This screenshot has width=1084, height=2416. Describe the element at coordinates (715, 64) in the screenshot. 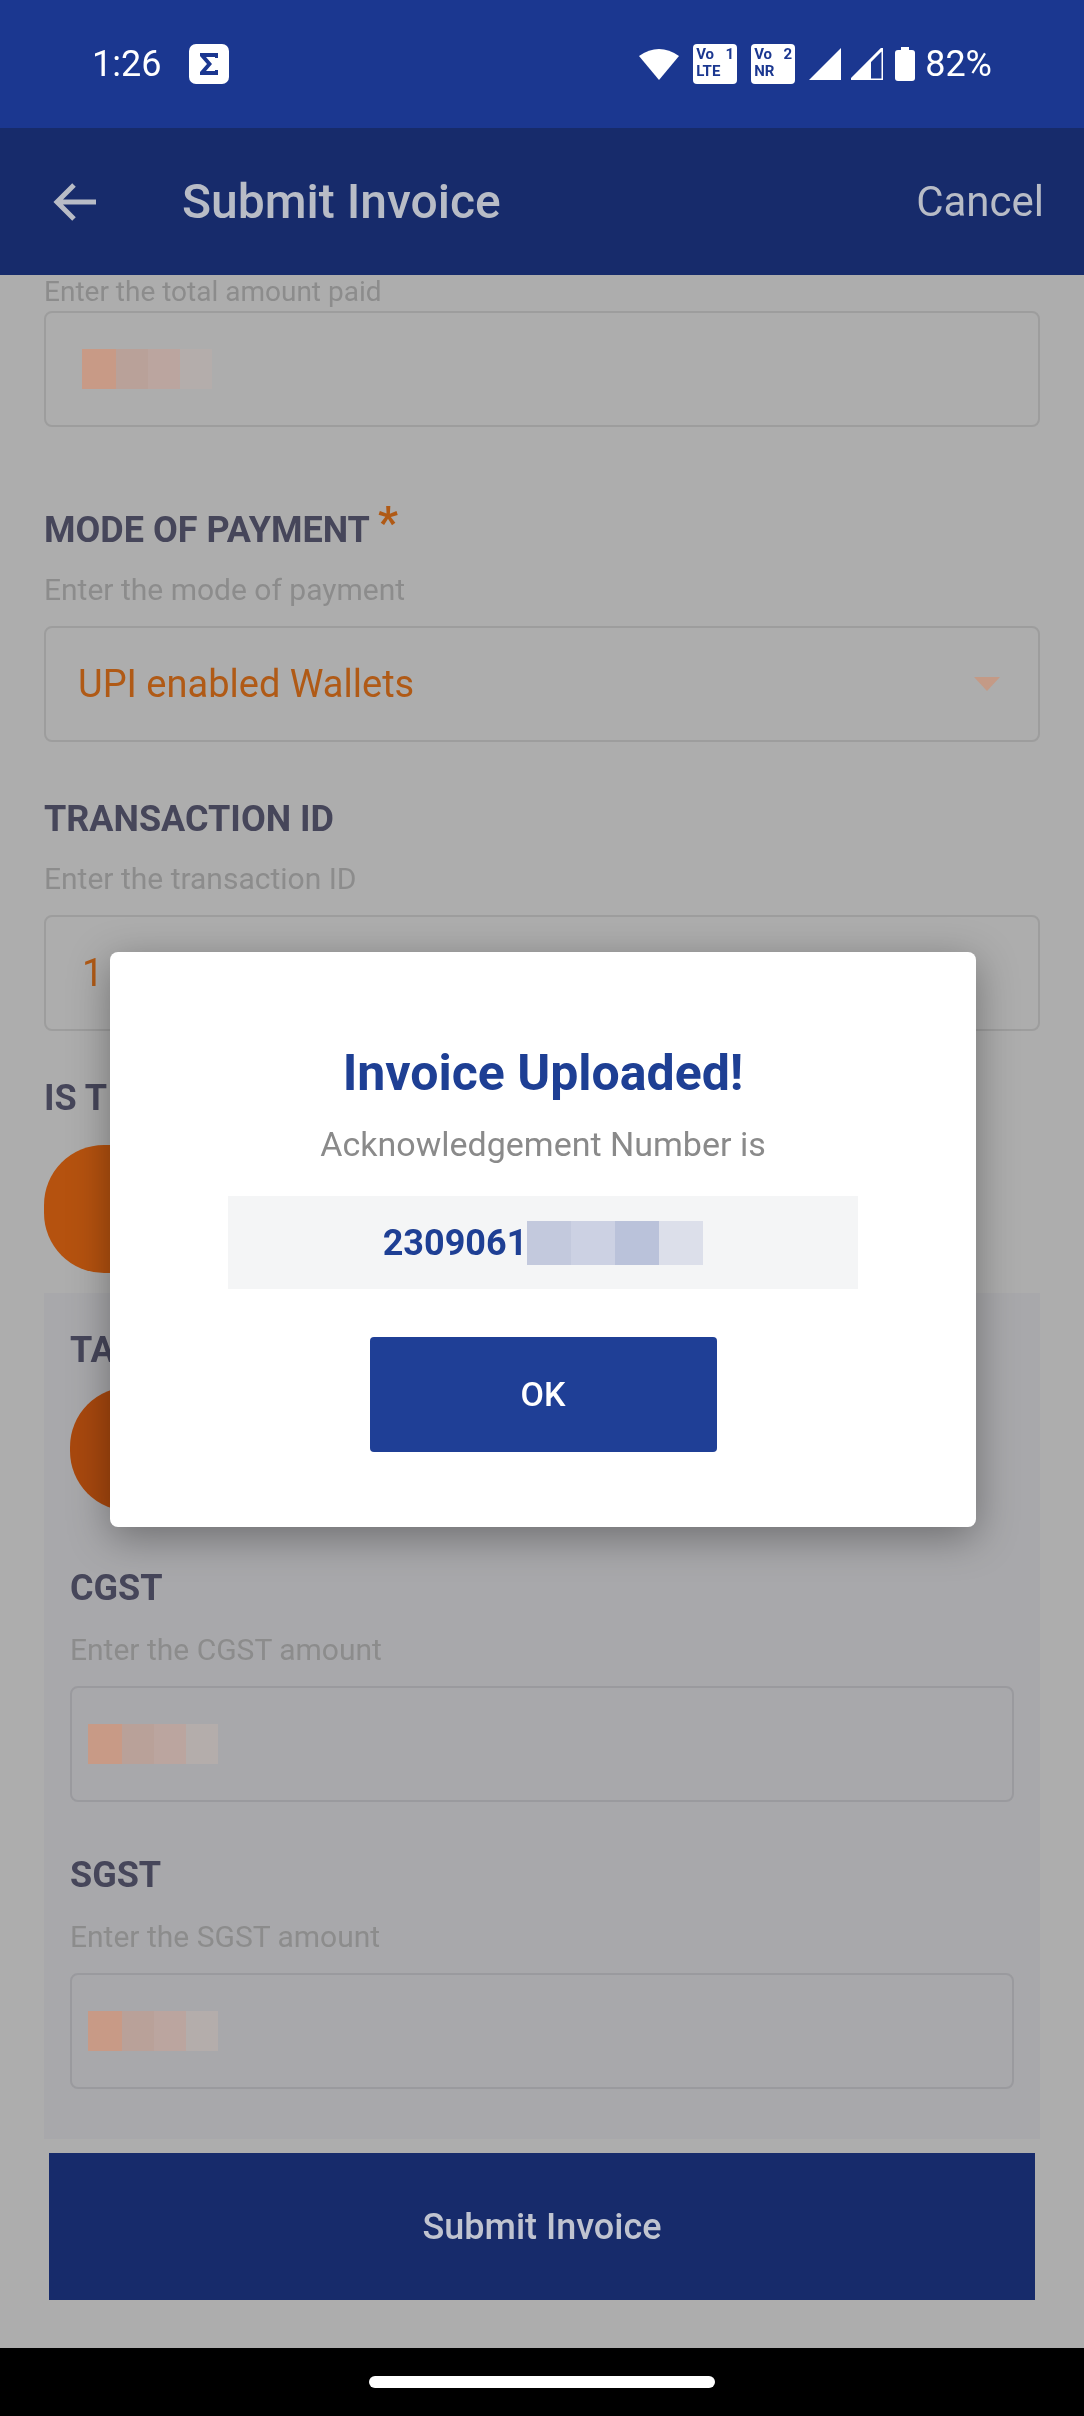

I see `sim-badge: Vo 1 LTE` at that location.